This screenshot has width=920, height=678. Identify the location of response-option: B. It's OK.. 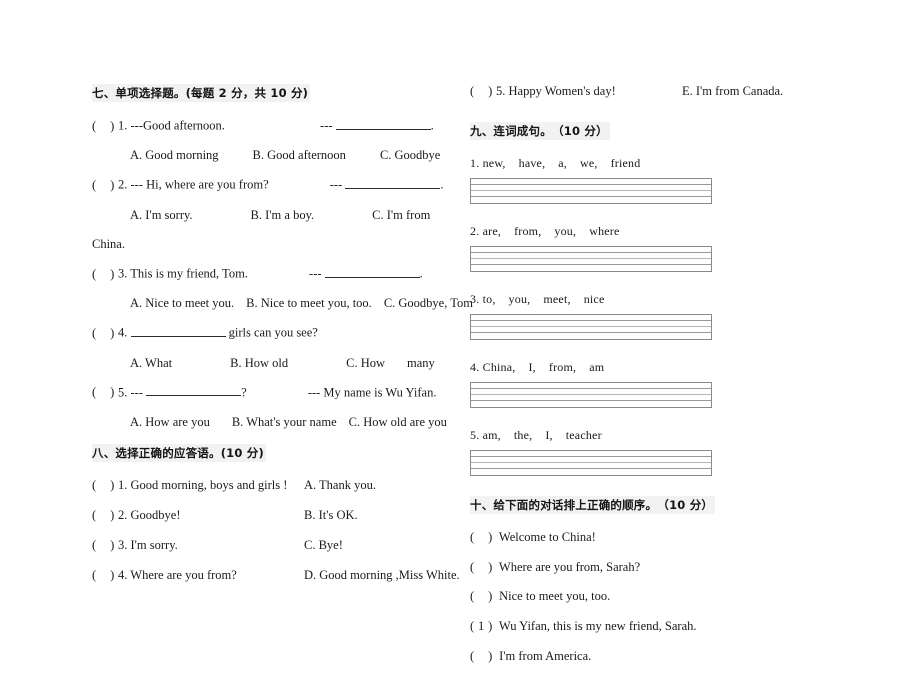
(373, 515).